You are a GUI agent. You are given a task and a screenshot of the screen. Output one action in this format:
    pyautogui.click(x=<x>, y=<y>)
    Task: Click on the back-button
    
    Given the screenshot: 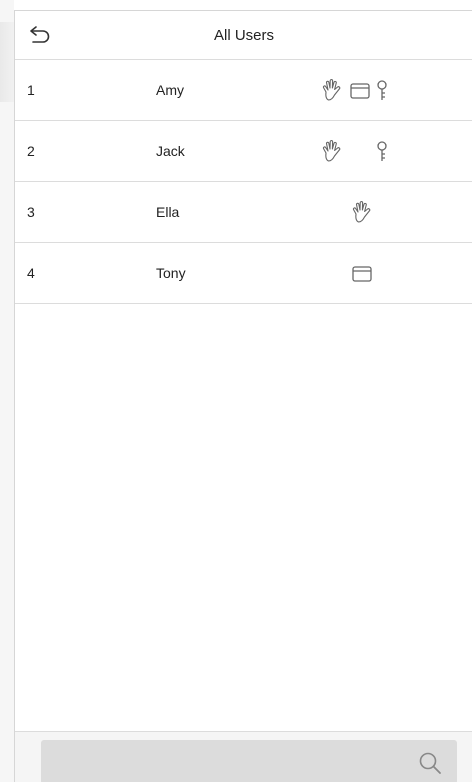 What is the action you would take?
    pyautogui.click(x=40, y=35)
    